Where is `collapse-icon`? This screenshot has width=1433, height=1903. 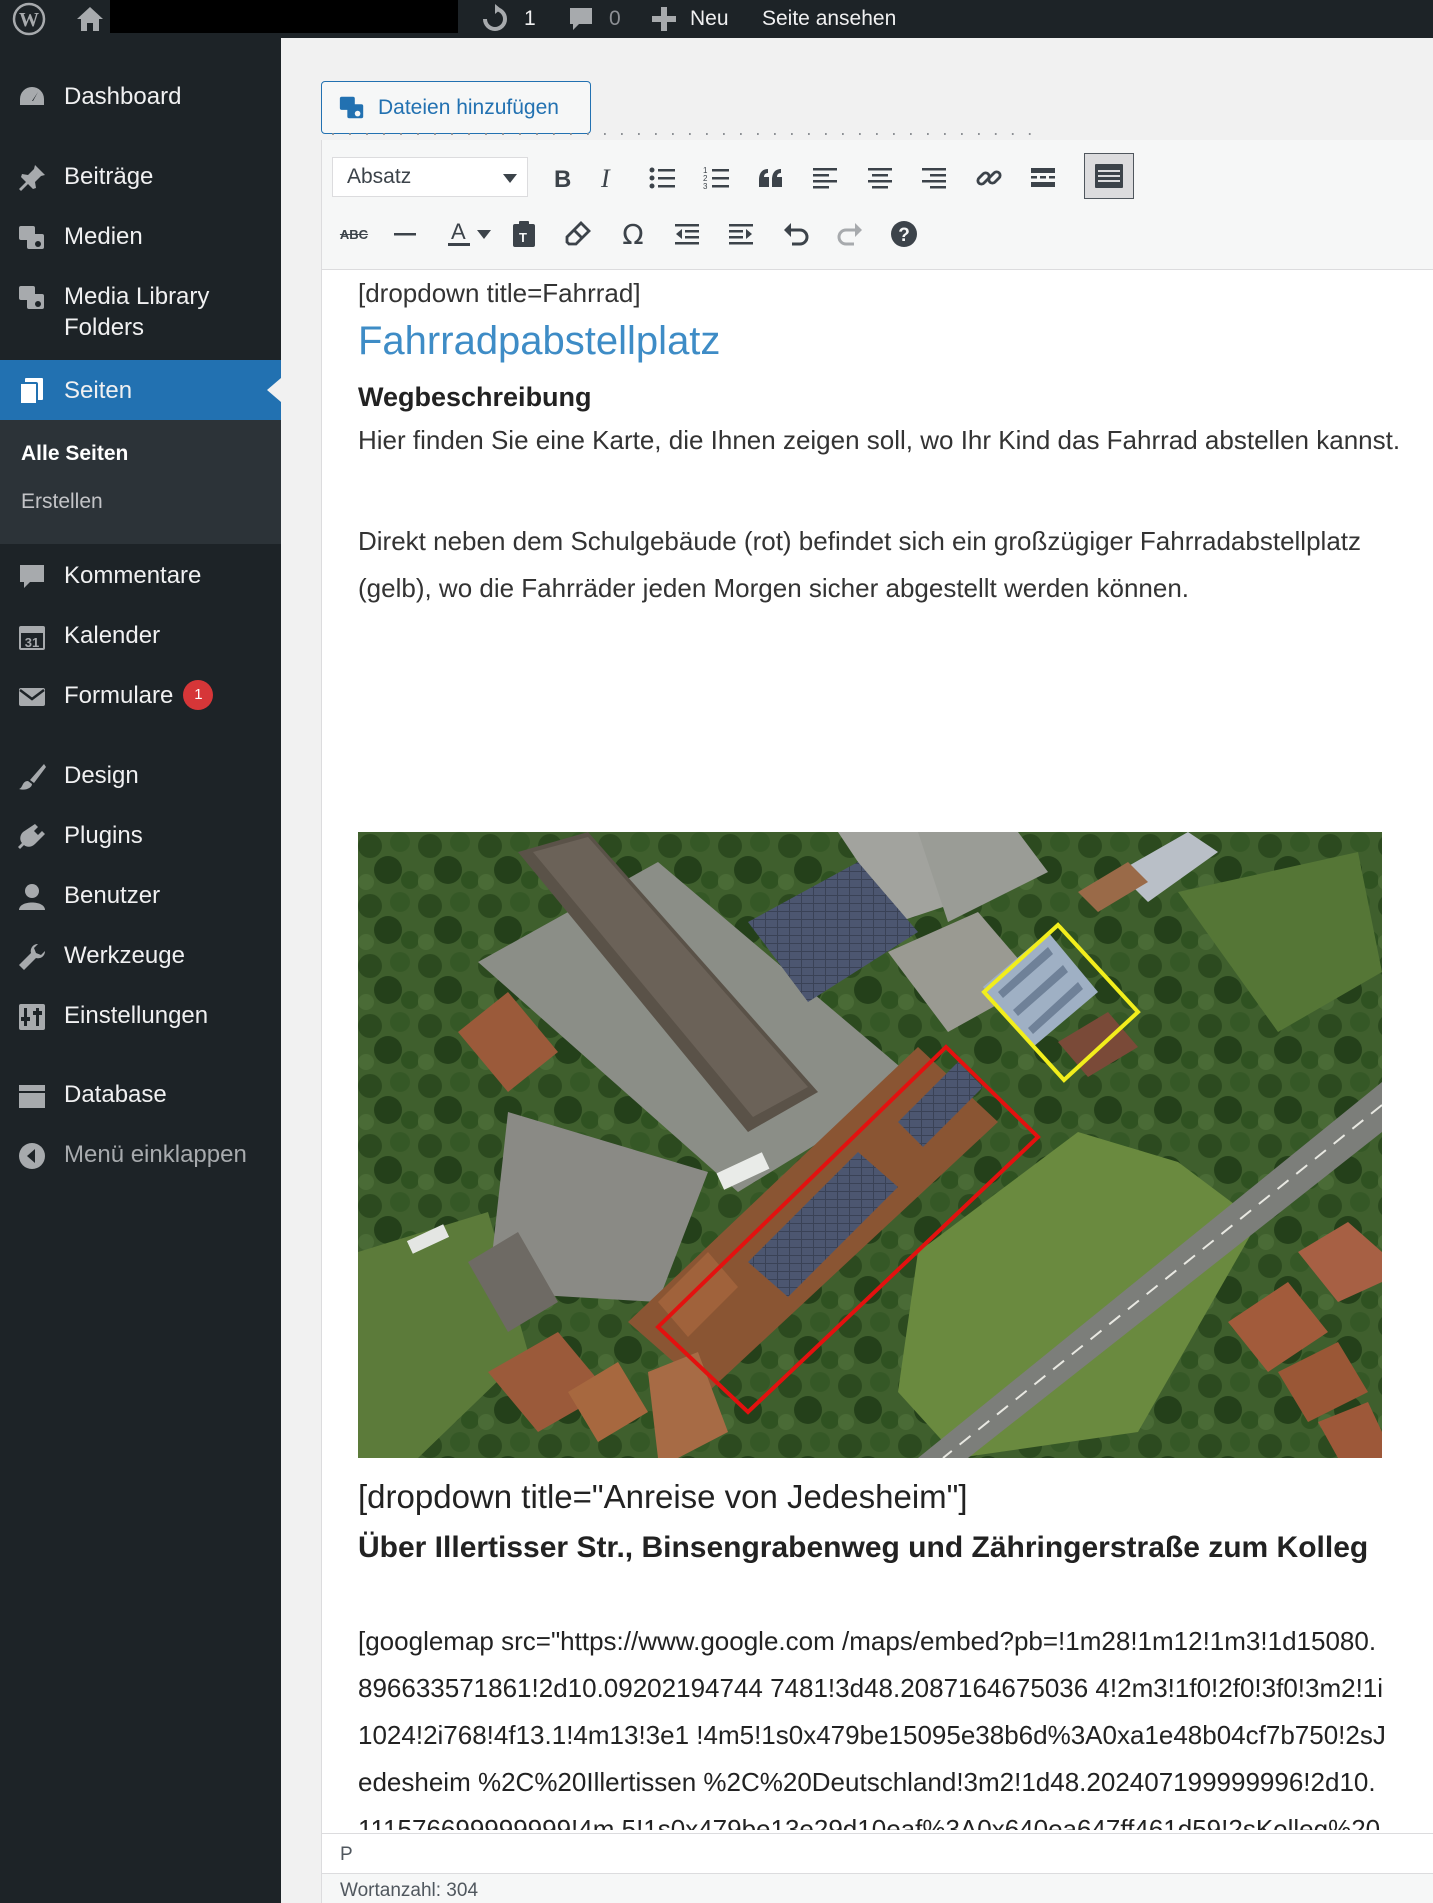
collapse-icon is located at coordinates (32, 1155).